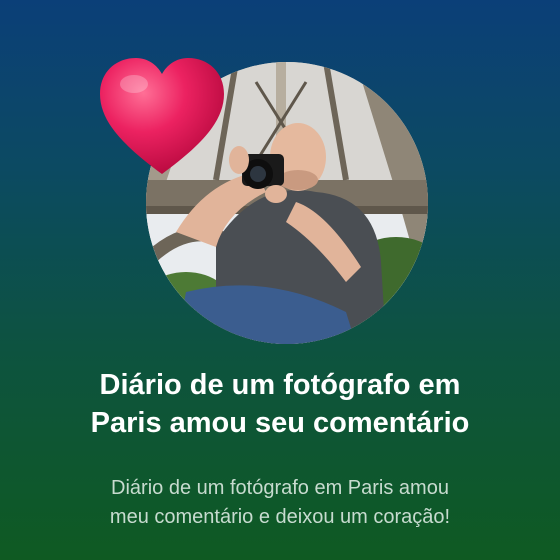 The height and width of the screenshot is (560, 560). I want to click on title-line-1: Diário de um fotógrafo em, so click(280, 385).